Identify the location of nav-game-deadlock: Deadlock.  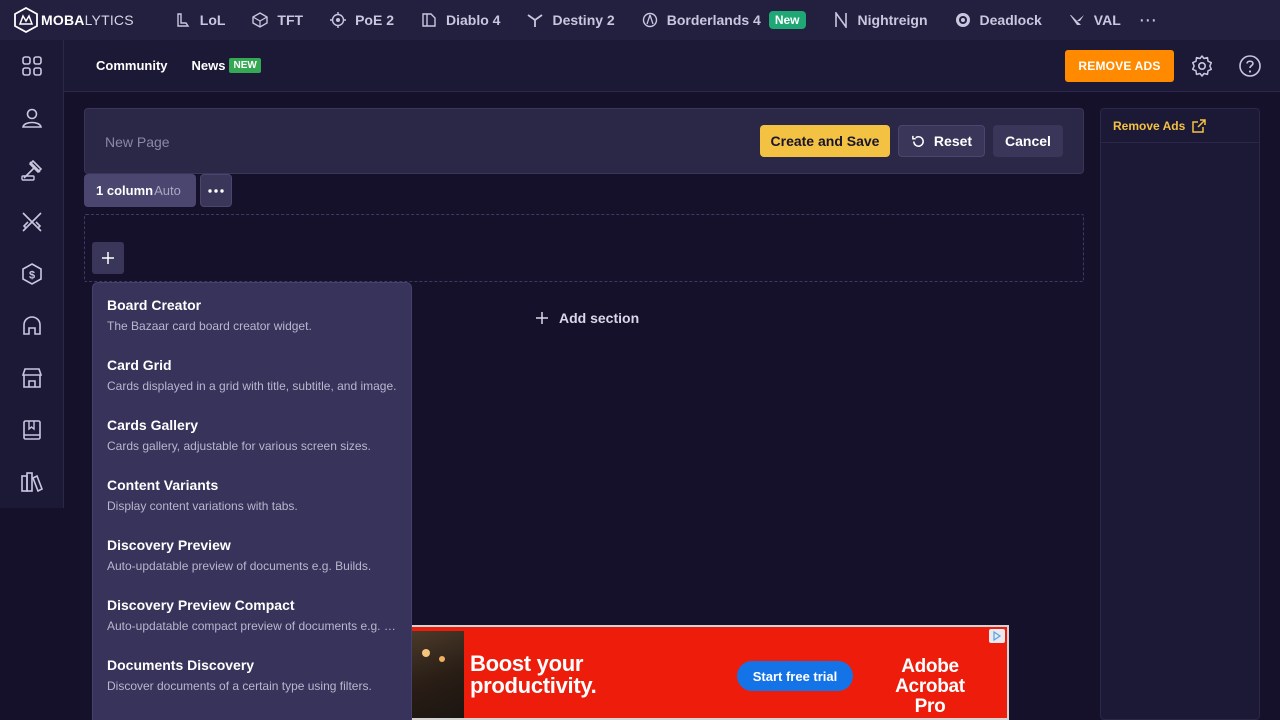
(997, 20).